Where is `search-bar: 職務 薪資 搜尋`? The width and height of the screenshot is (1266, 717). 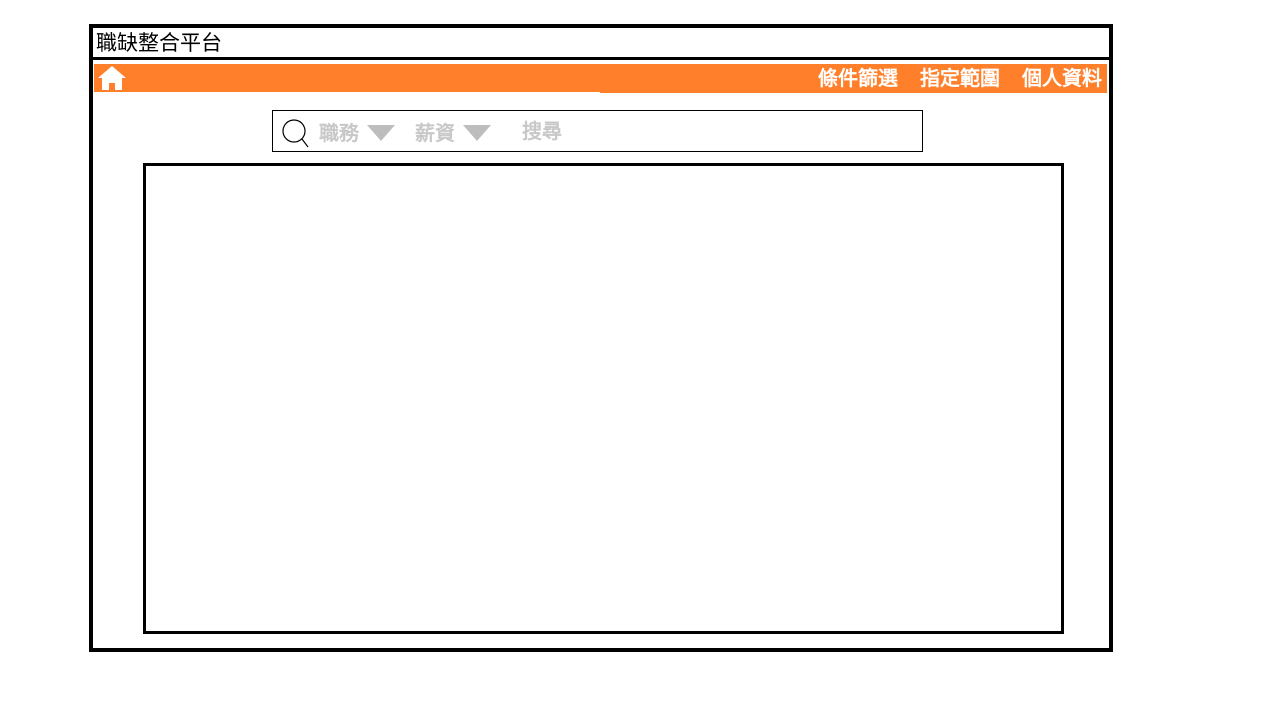
search-bar: 職務 薪資 搜尋 is located at coordinates (597, 131).